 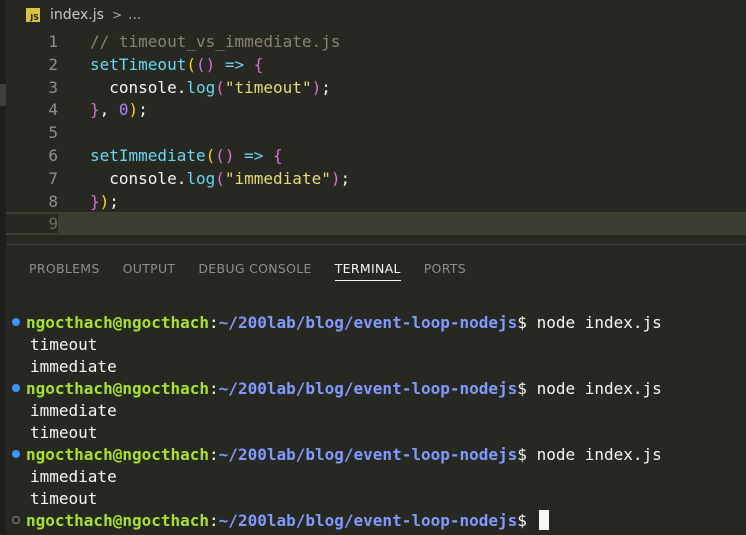 I want to click on code-token: }, so click(x=95, y=201).